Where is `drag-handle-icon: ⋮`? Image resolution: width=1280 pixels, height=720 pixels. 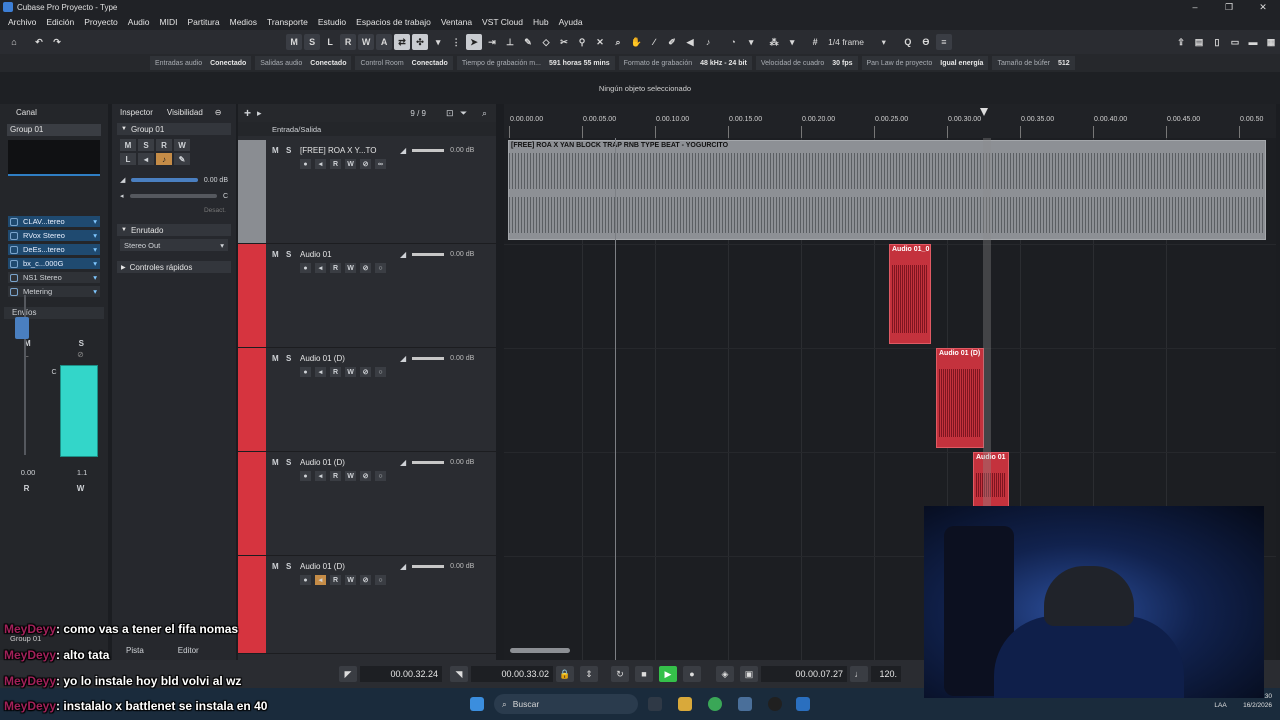
drag-handle-icon: ⋮ is located at coordinates (456, 42).